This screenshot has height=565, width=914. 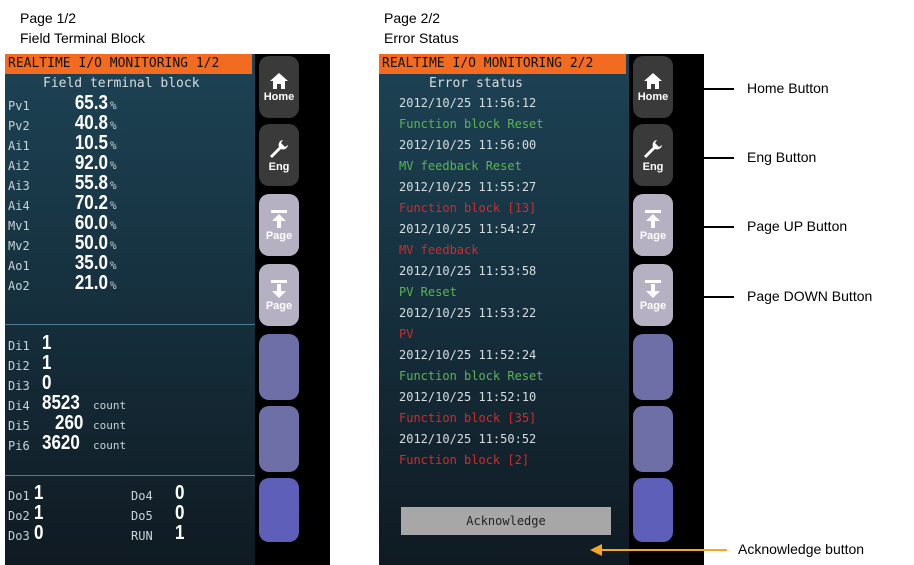 What do you see at coordinates (91, 283) in the screenshot?
I see `row-value: 21.0` at bounding box center [91, 283].